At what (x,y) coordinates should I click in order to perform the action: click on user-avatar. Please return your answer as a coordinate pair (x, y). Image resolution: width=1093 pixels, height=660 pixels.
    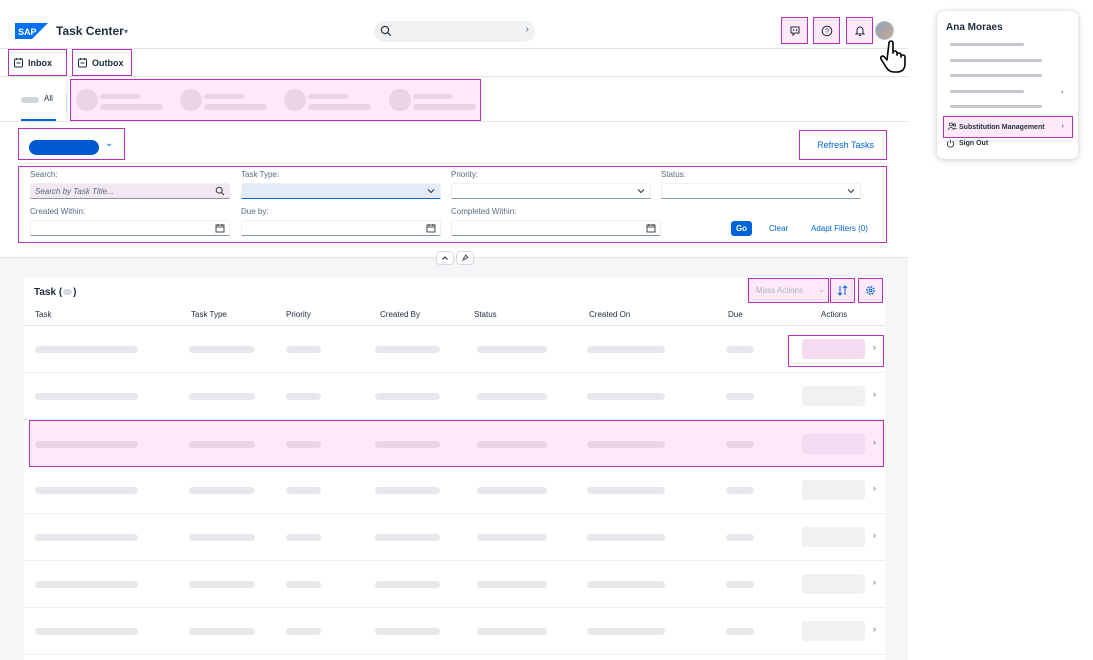
    Looking at the image, I should click on (884, 30).